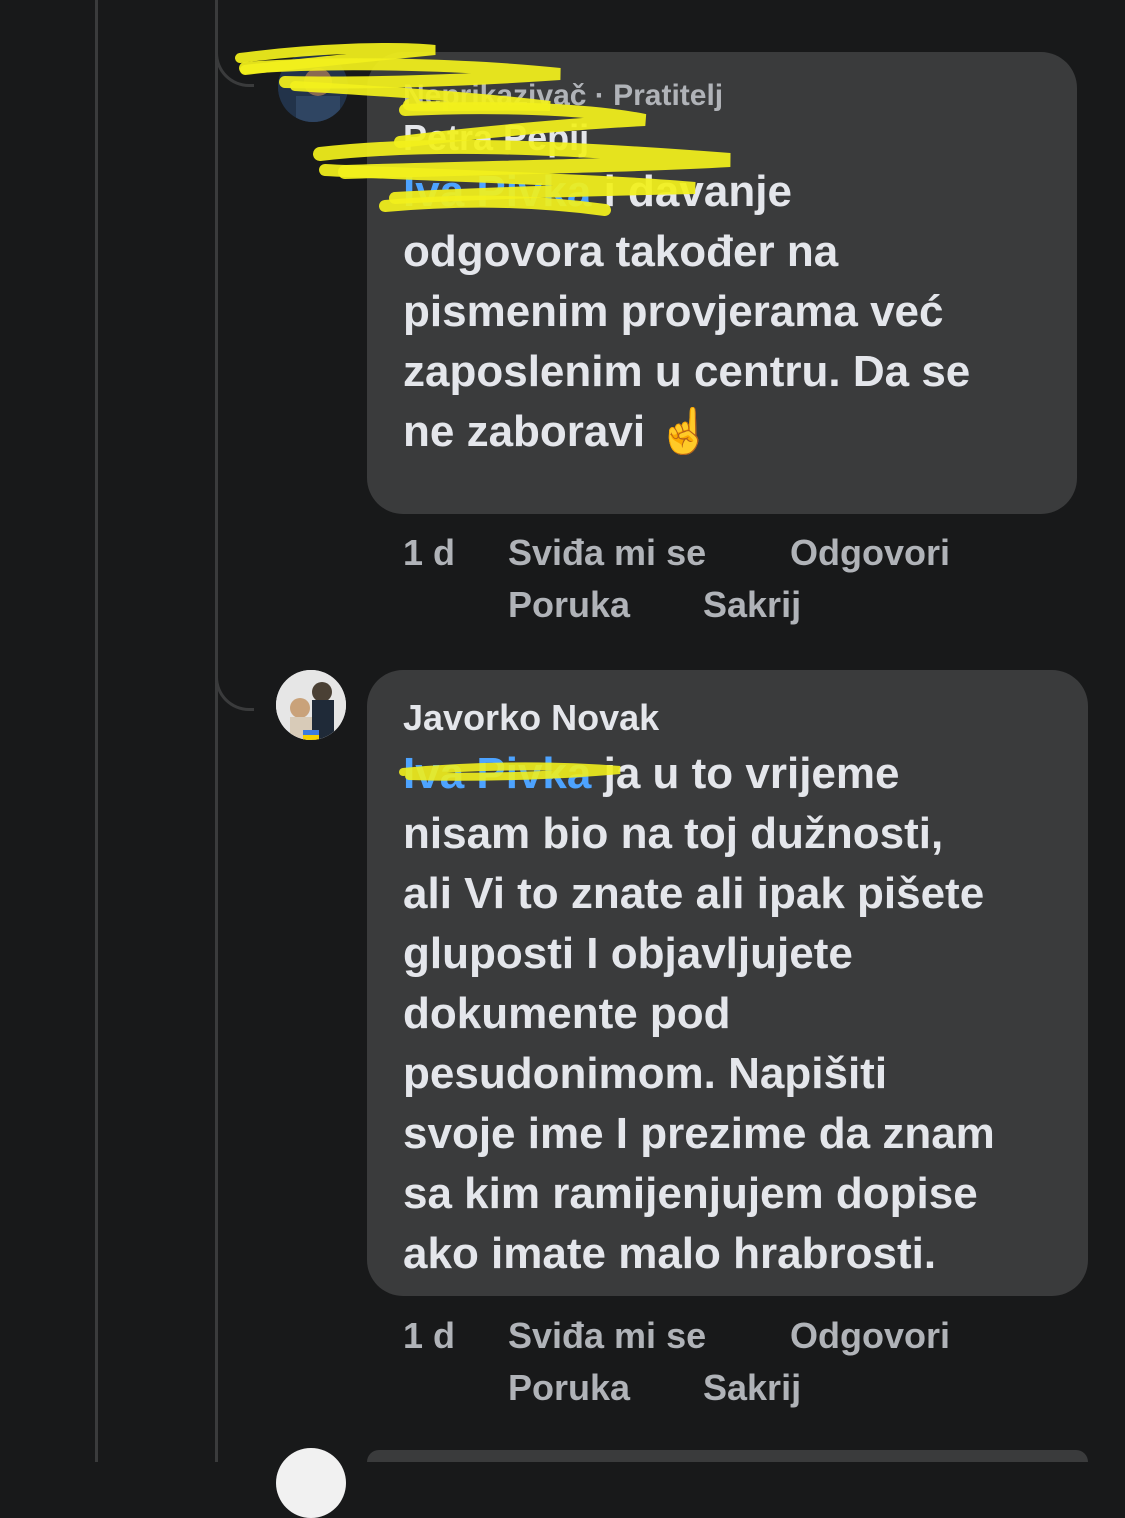 The image size is (1125, 1518). I want to click on thread-connector, so click(234, 687).